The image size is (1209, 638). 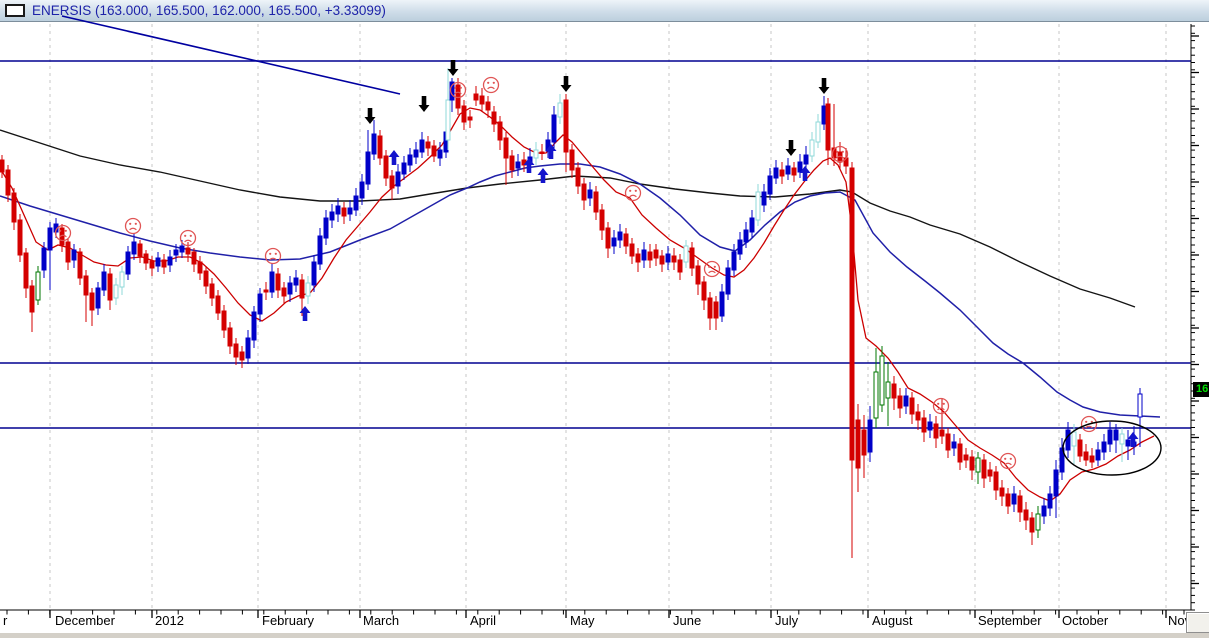 What do you see at coordinates (892, 620) in the screenshot?
I see `month-label: August` at bounding box center [892, 620].